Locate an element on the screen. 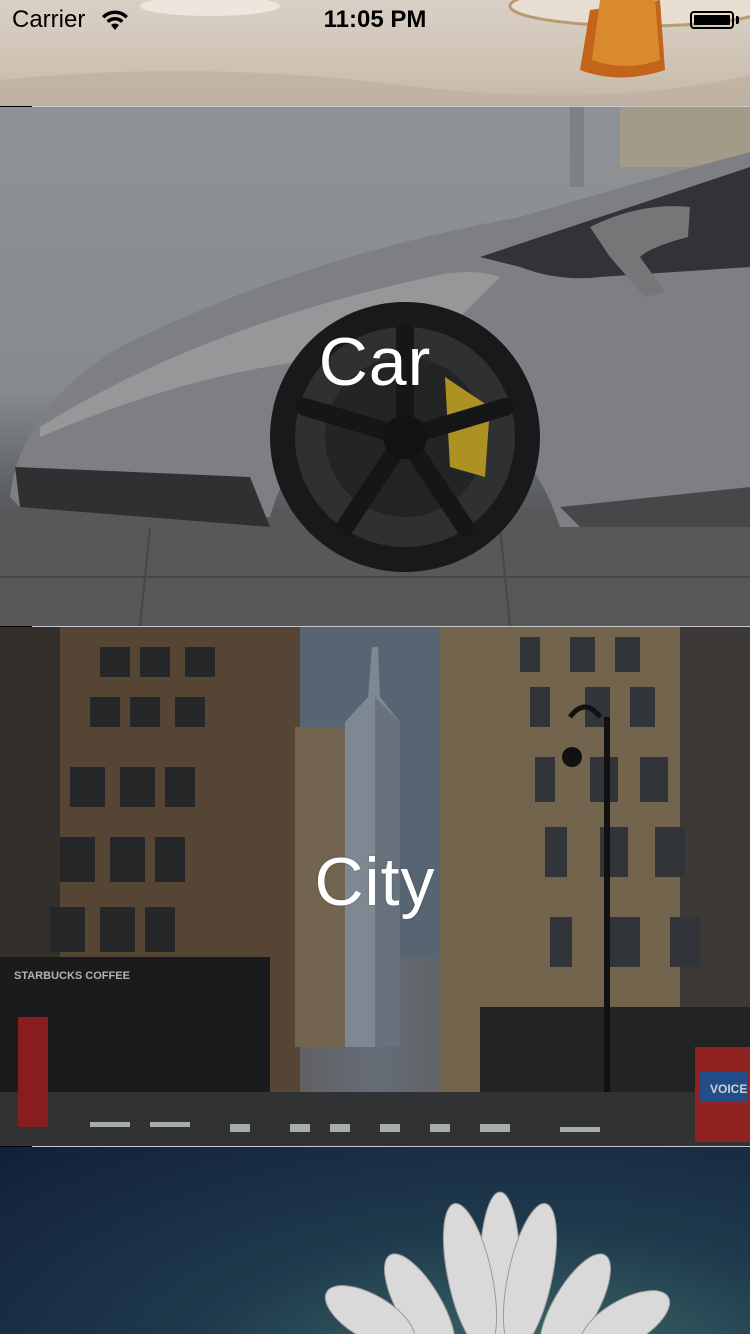  status-bar: Carrier 11:05 PM is located at coordinates (375, 20).